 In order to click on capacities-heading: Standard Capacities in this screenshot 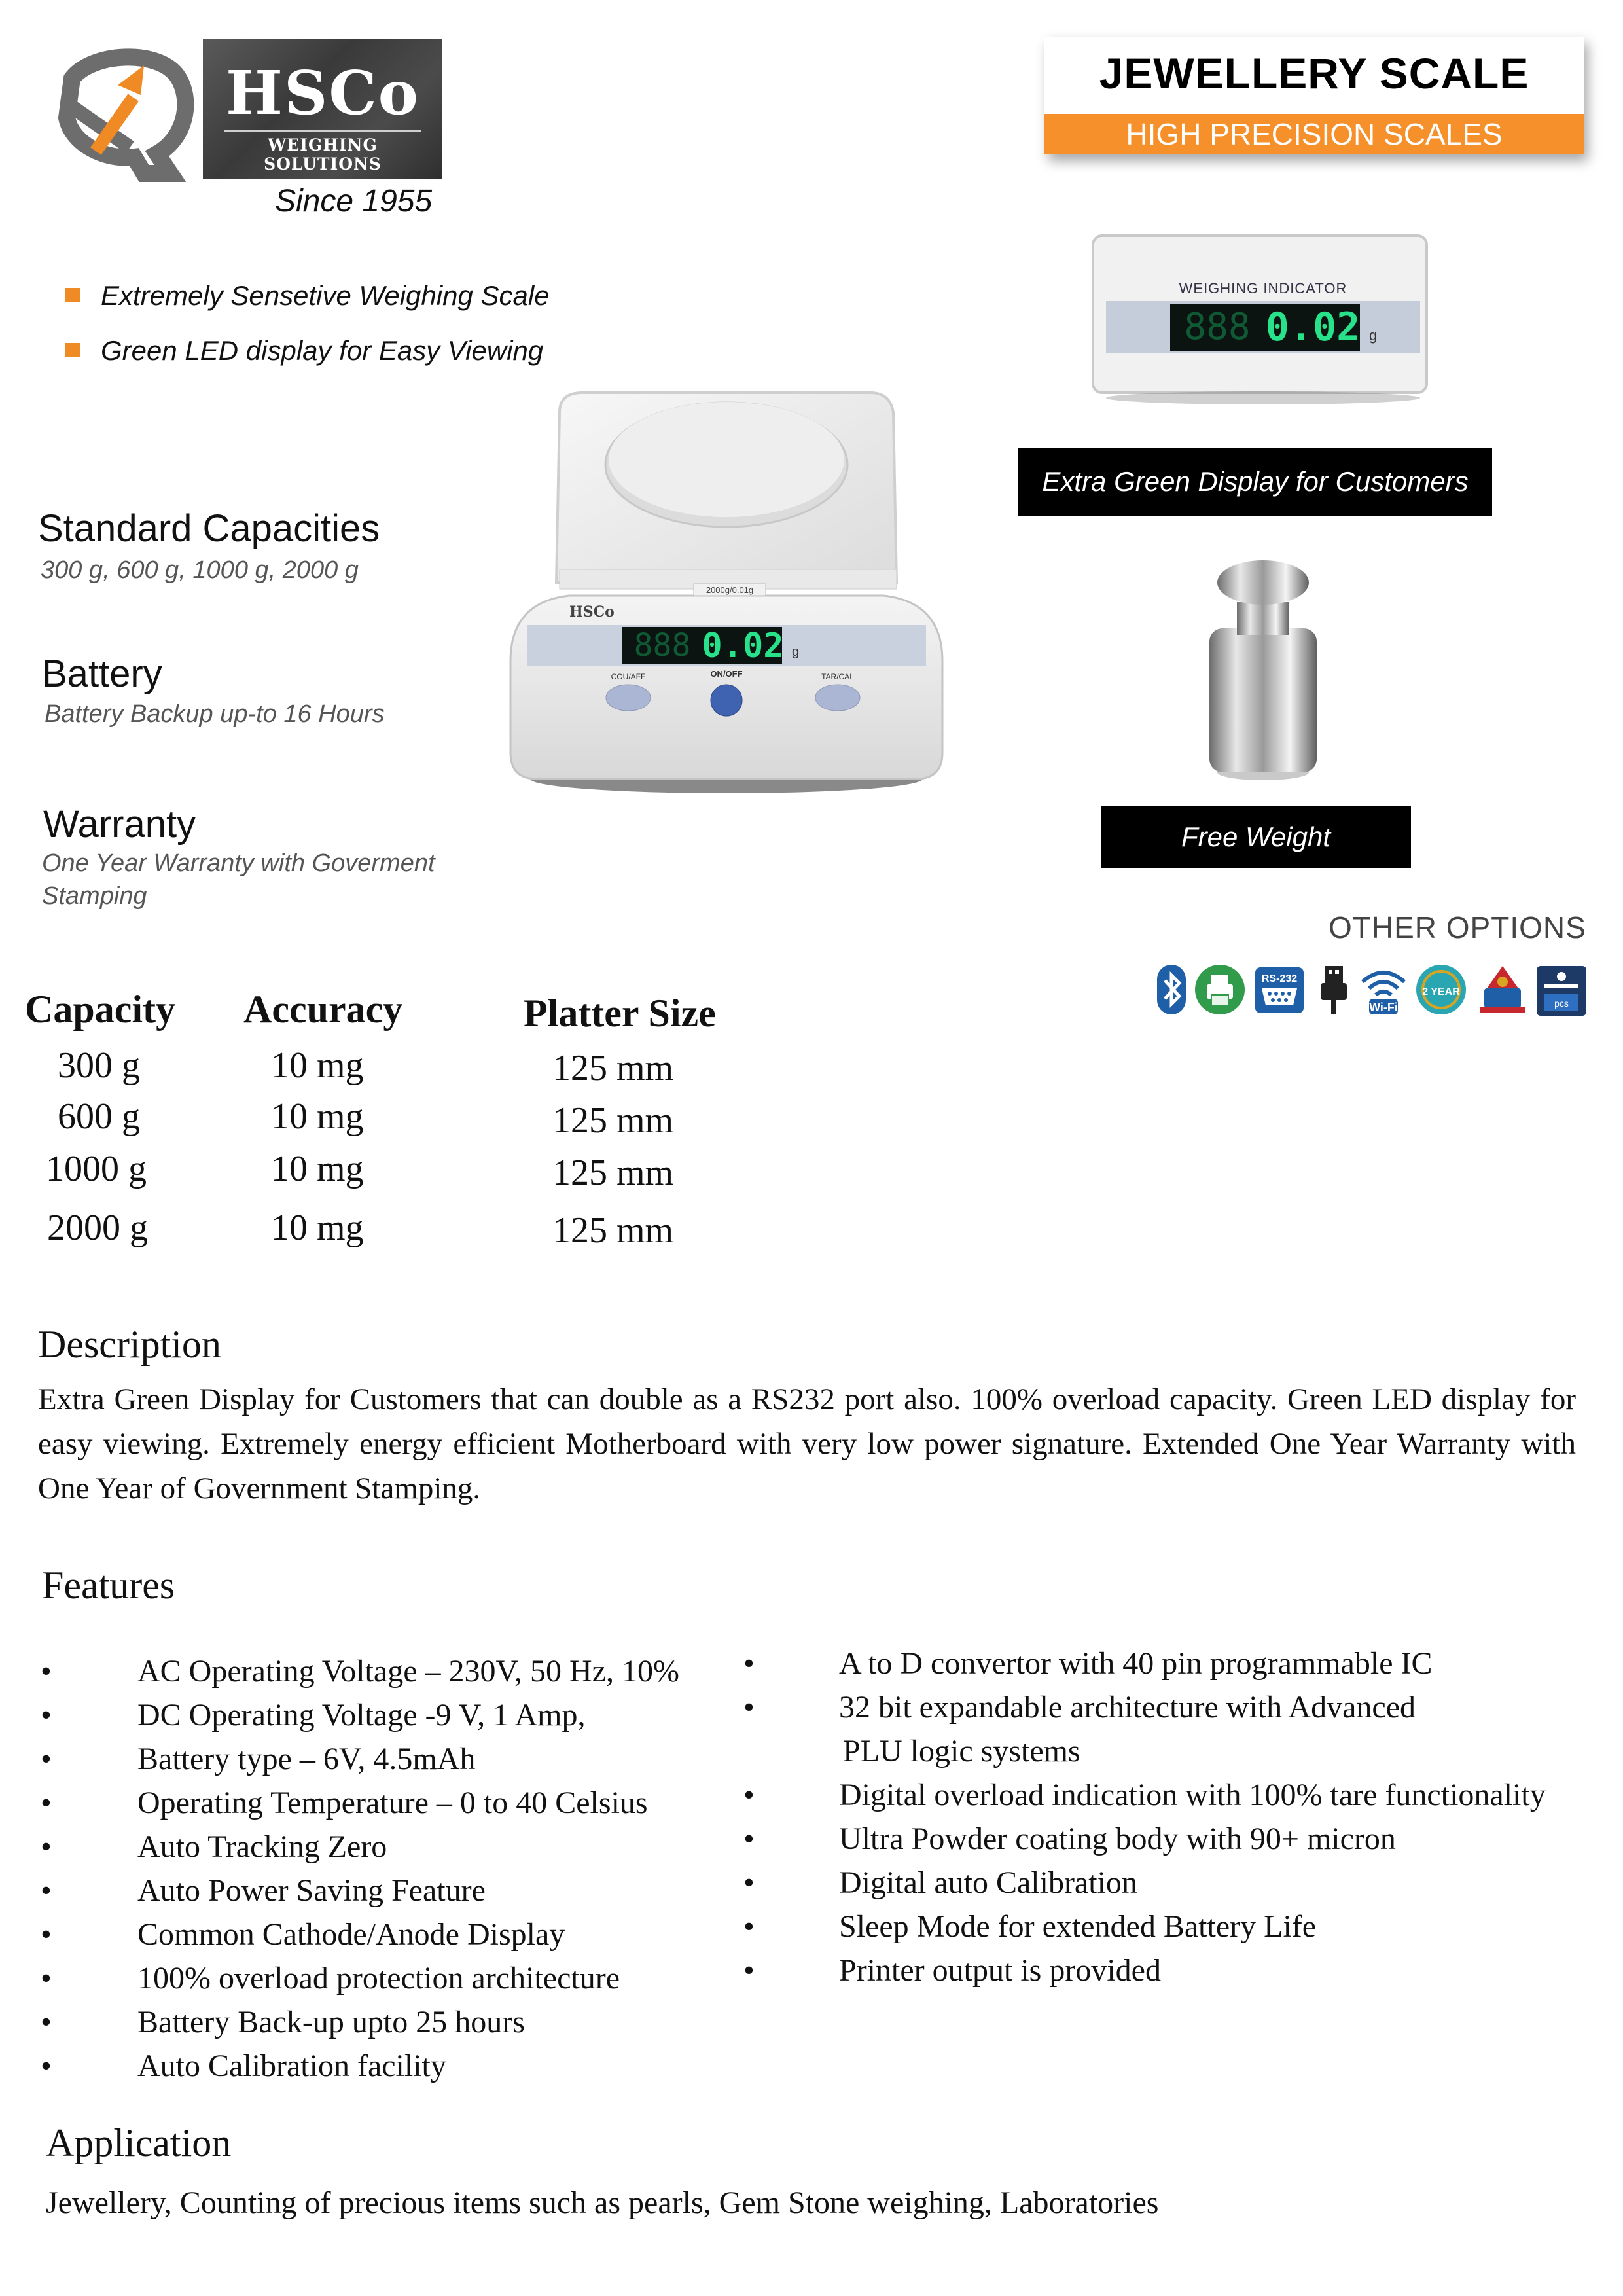, I will do `click(209, 528)`.